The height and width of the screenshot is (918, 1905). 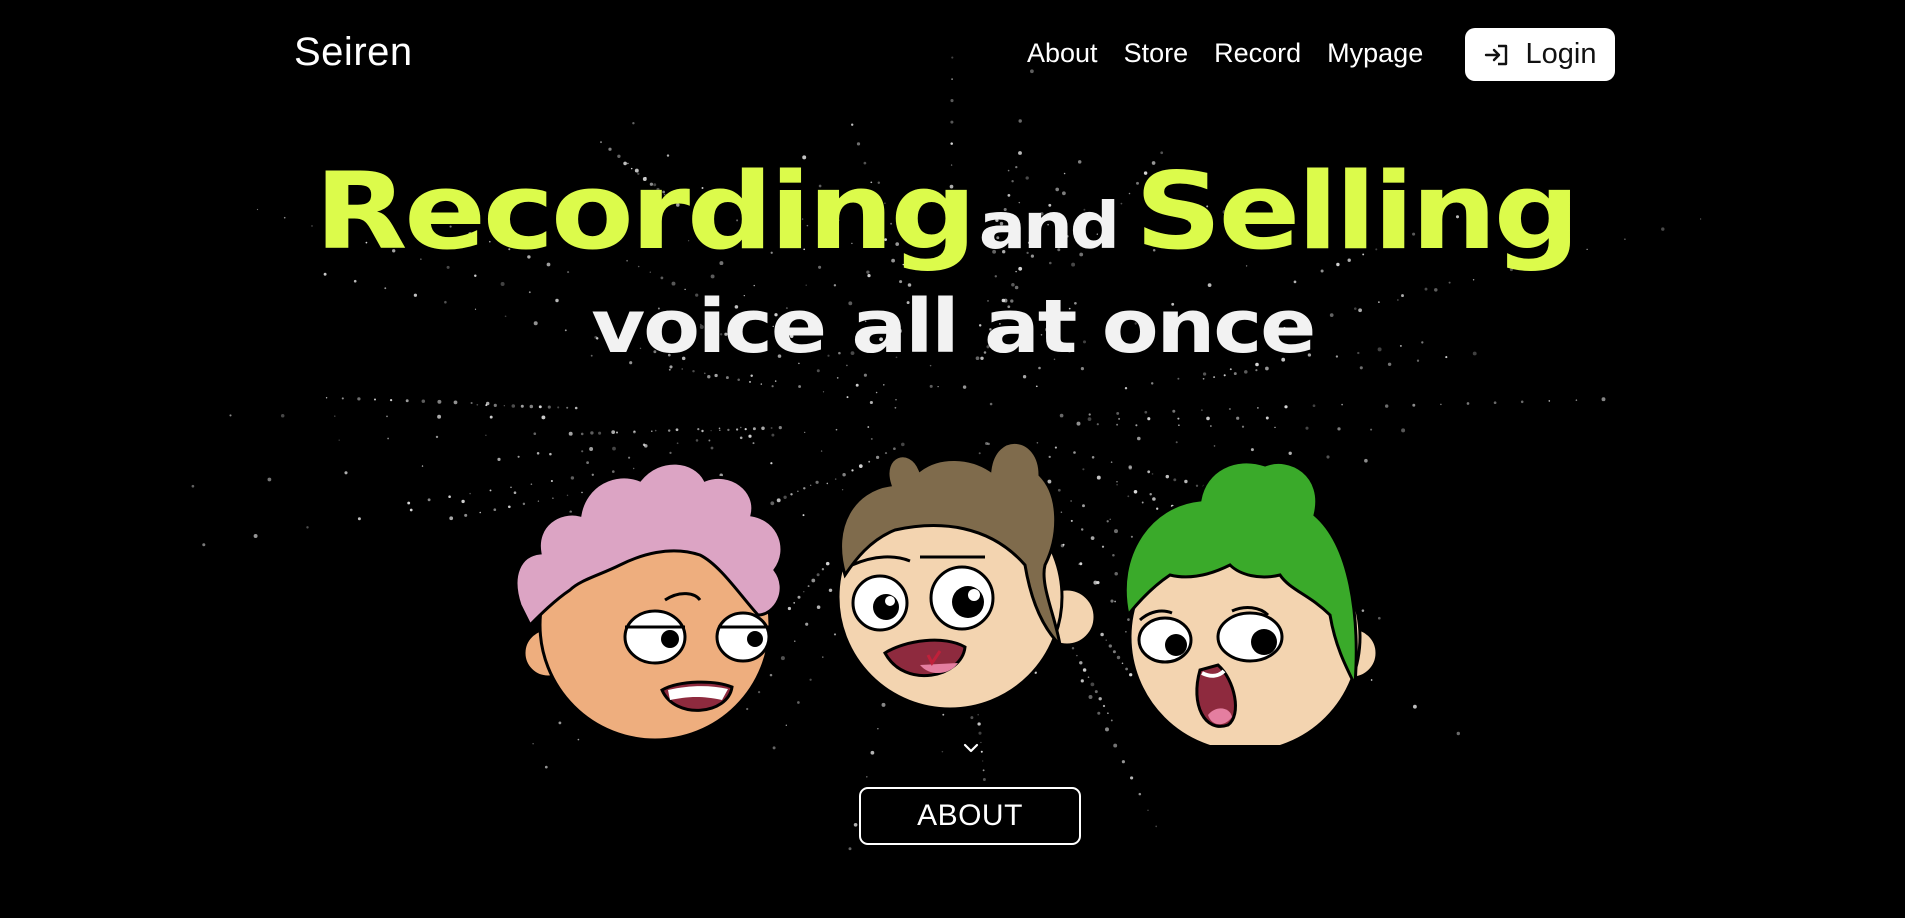 I want to click on chevron-down-icon, so click(x=971, y=748).